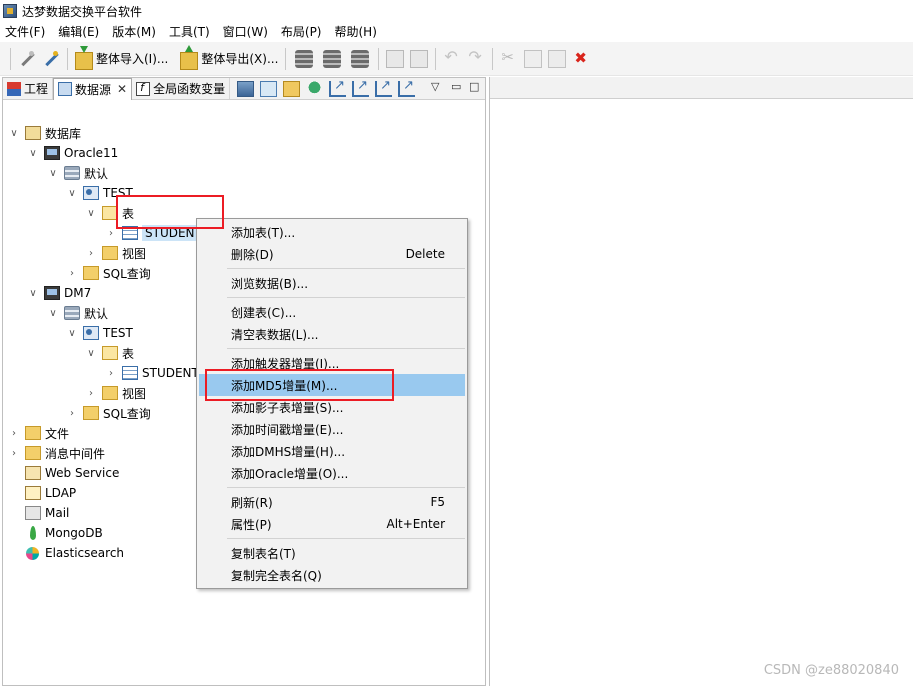 This screenshot has width=913, height=686. Describe the element at coordinates (122, 89) in the screenshot. I see `close-icon: ✕` at that location.